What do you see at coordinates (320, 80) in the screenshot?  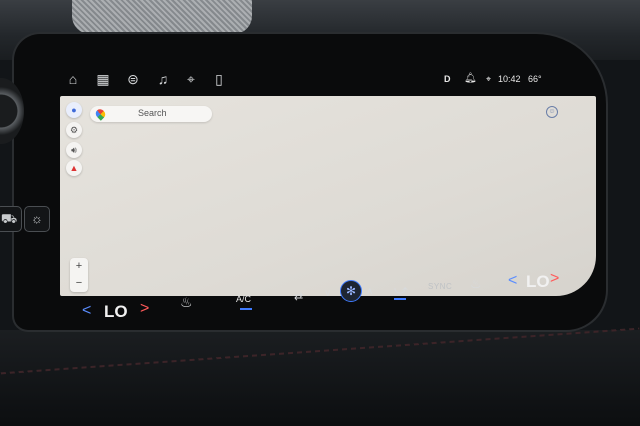 I see `top-nav-bar: ⌂ ▦ ⊜ ♫ ⌖ ▯ D 🔔︎ ⌖ 10:42 66°` at bounding box center [320, 80].